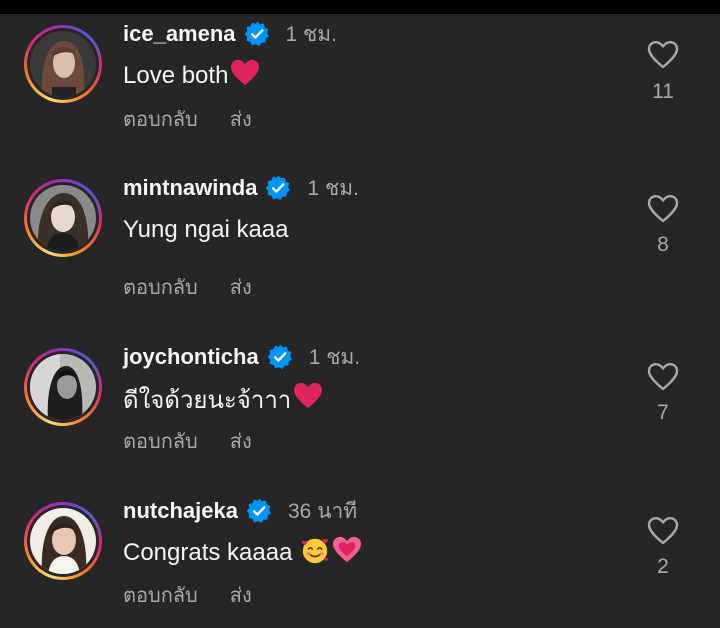 The width and height of the screenshot is (720, 628). I want to click on comment-header: nutchajeka 36 นาที, so click(240, 511).